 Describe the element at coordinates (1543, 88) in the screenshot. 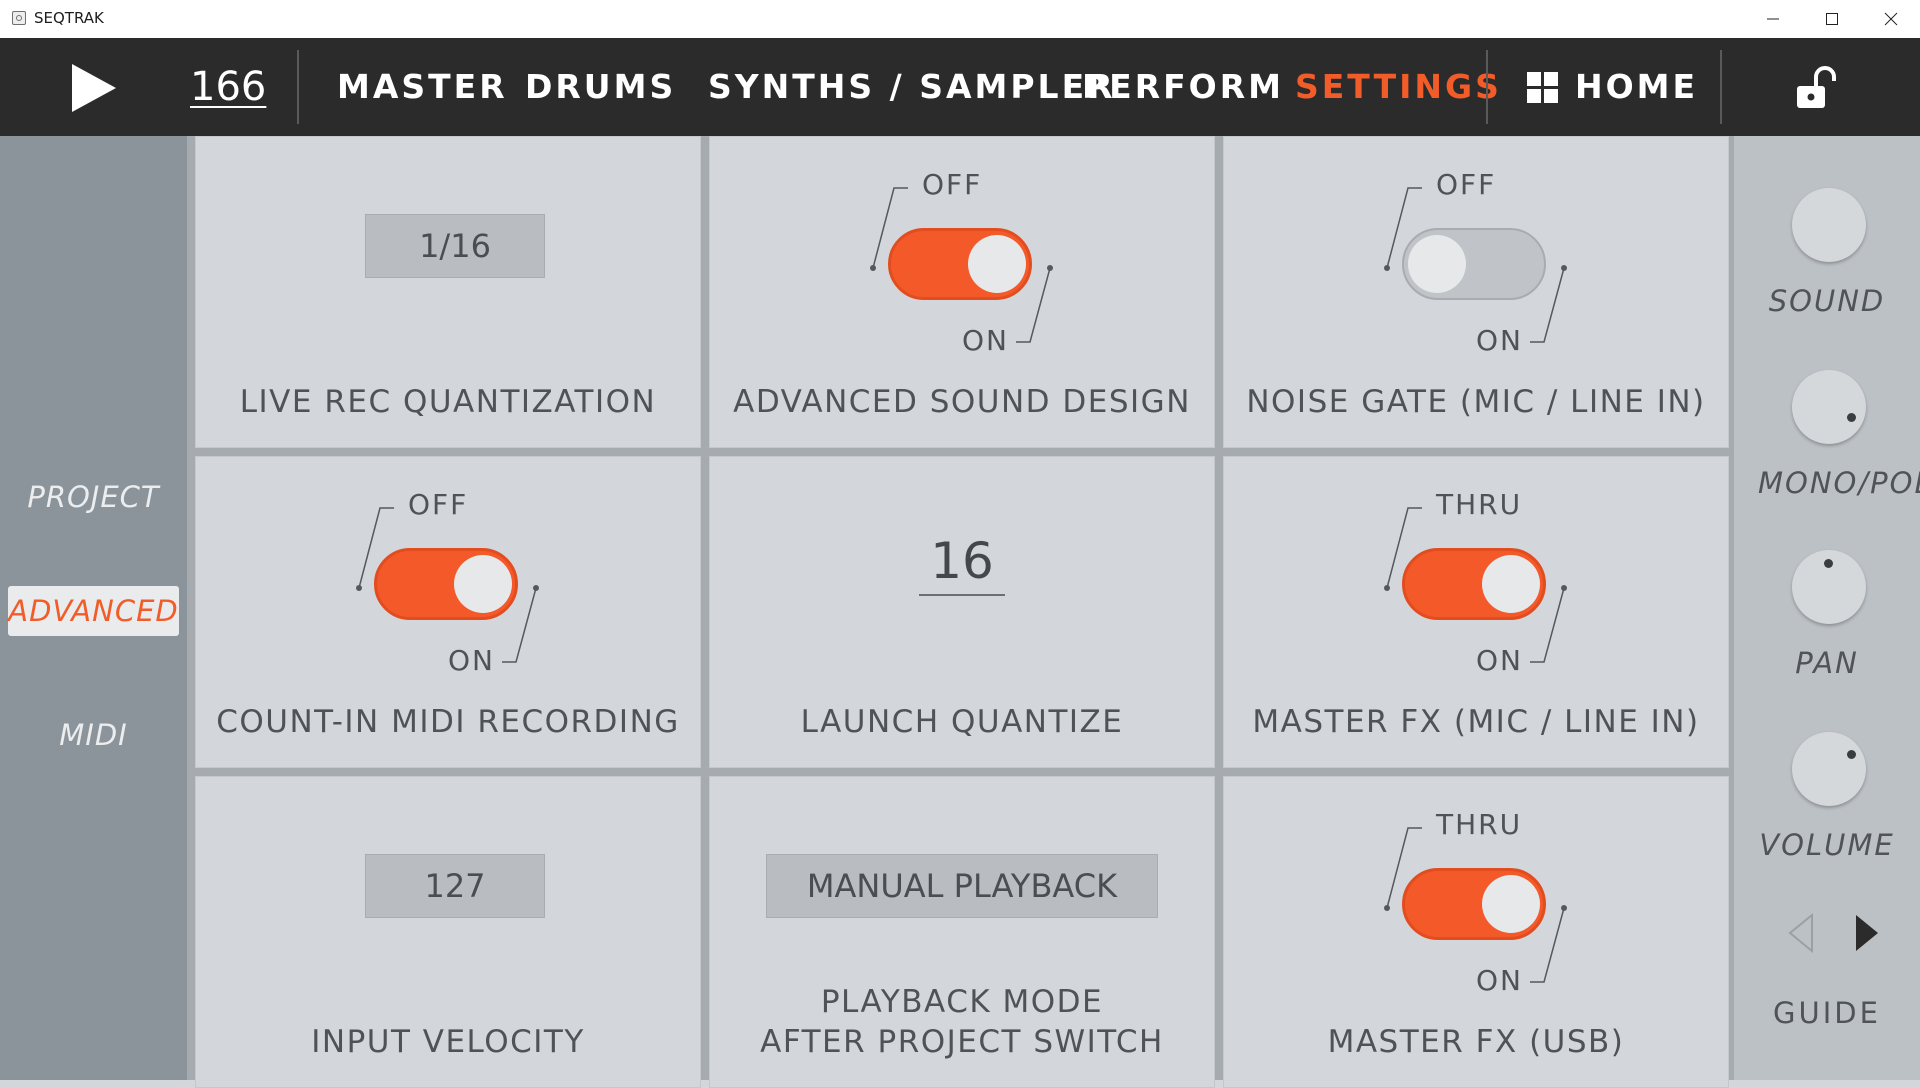

I see `home-icon` at that location.